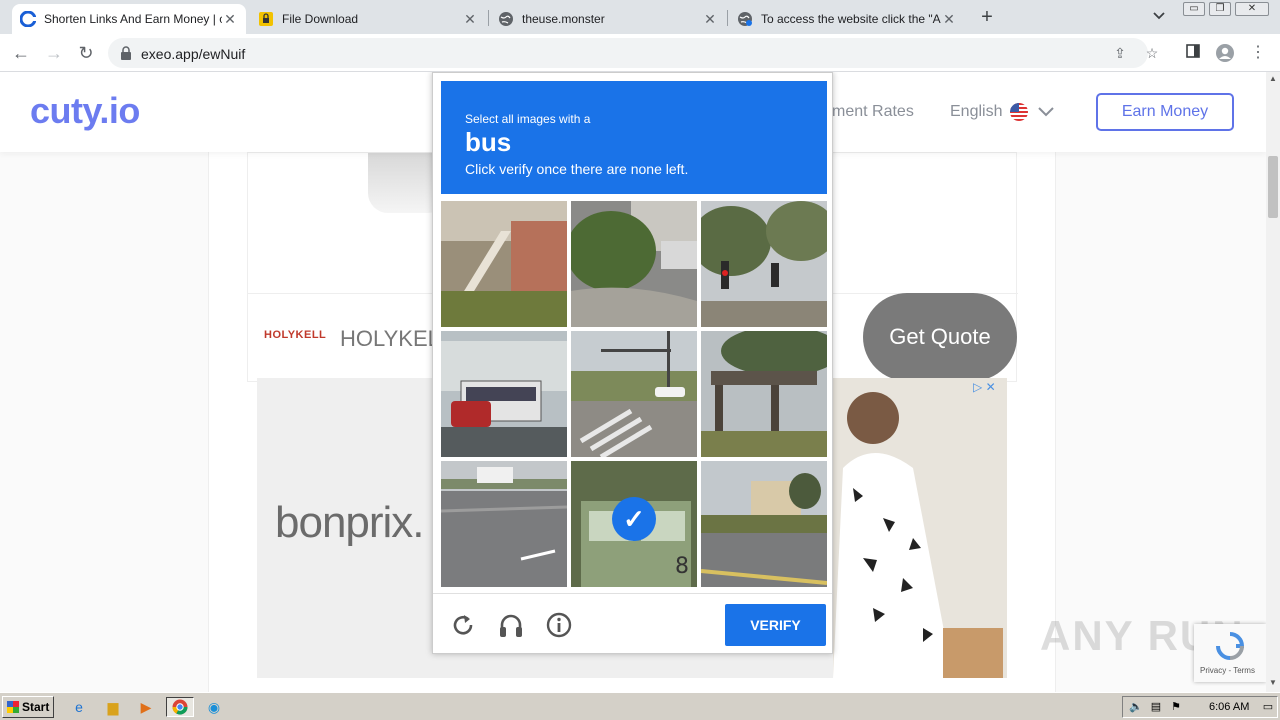 This screenshot has width=1280, height=720. Describe the element at coordinates (682, 566) in the screenshot. I see `svg-text: 8` at that location.